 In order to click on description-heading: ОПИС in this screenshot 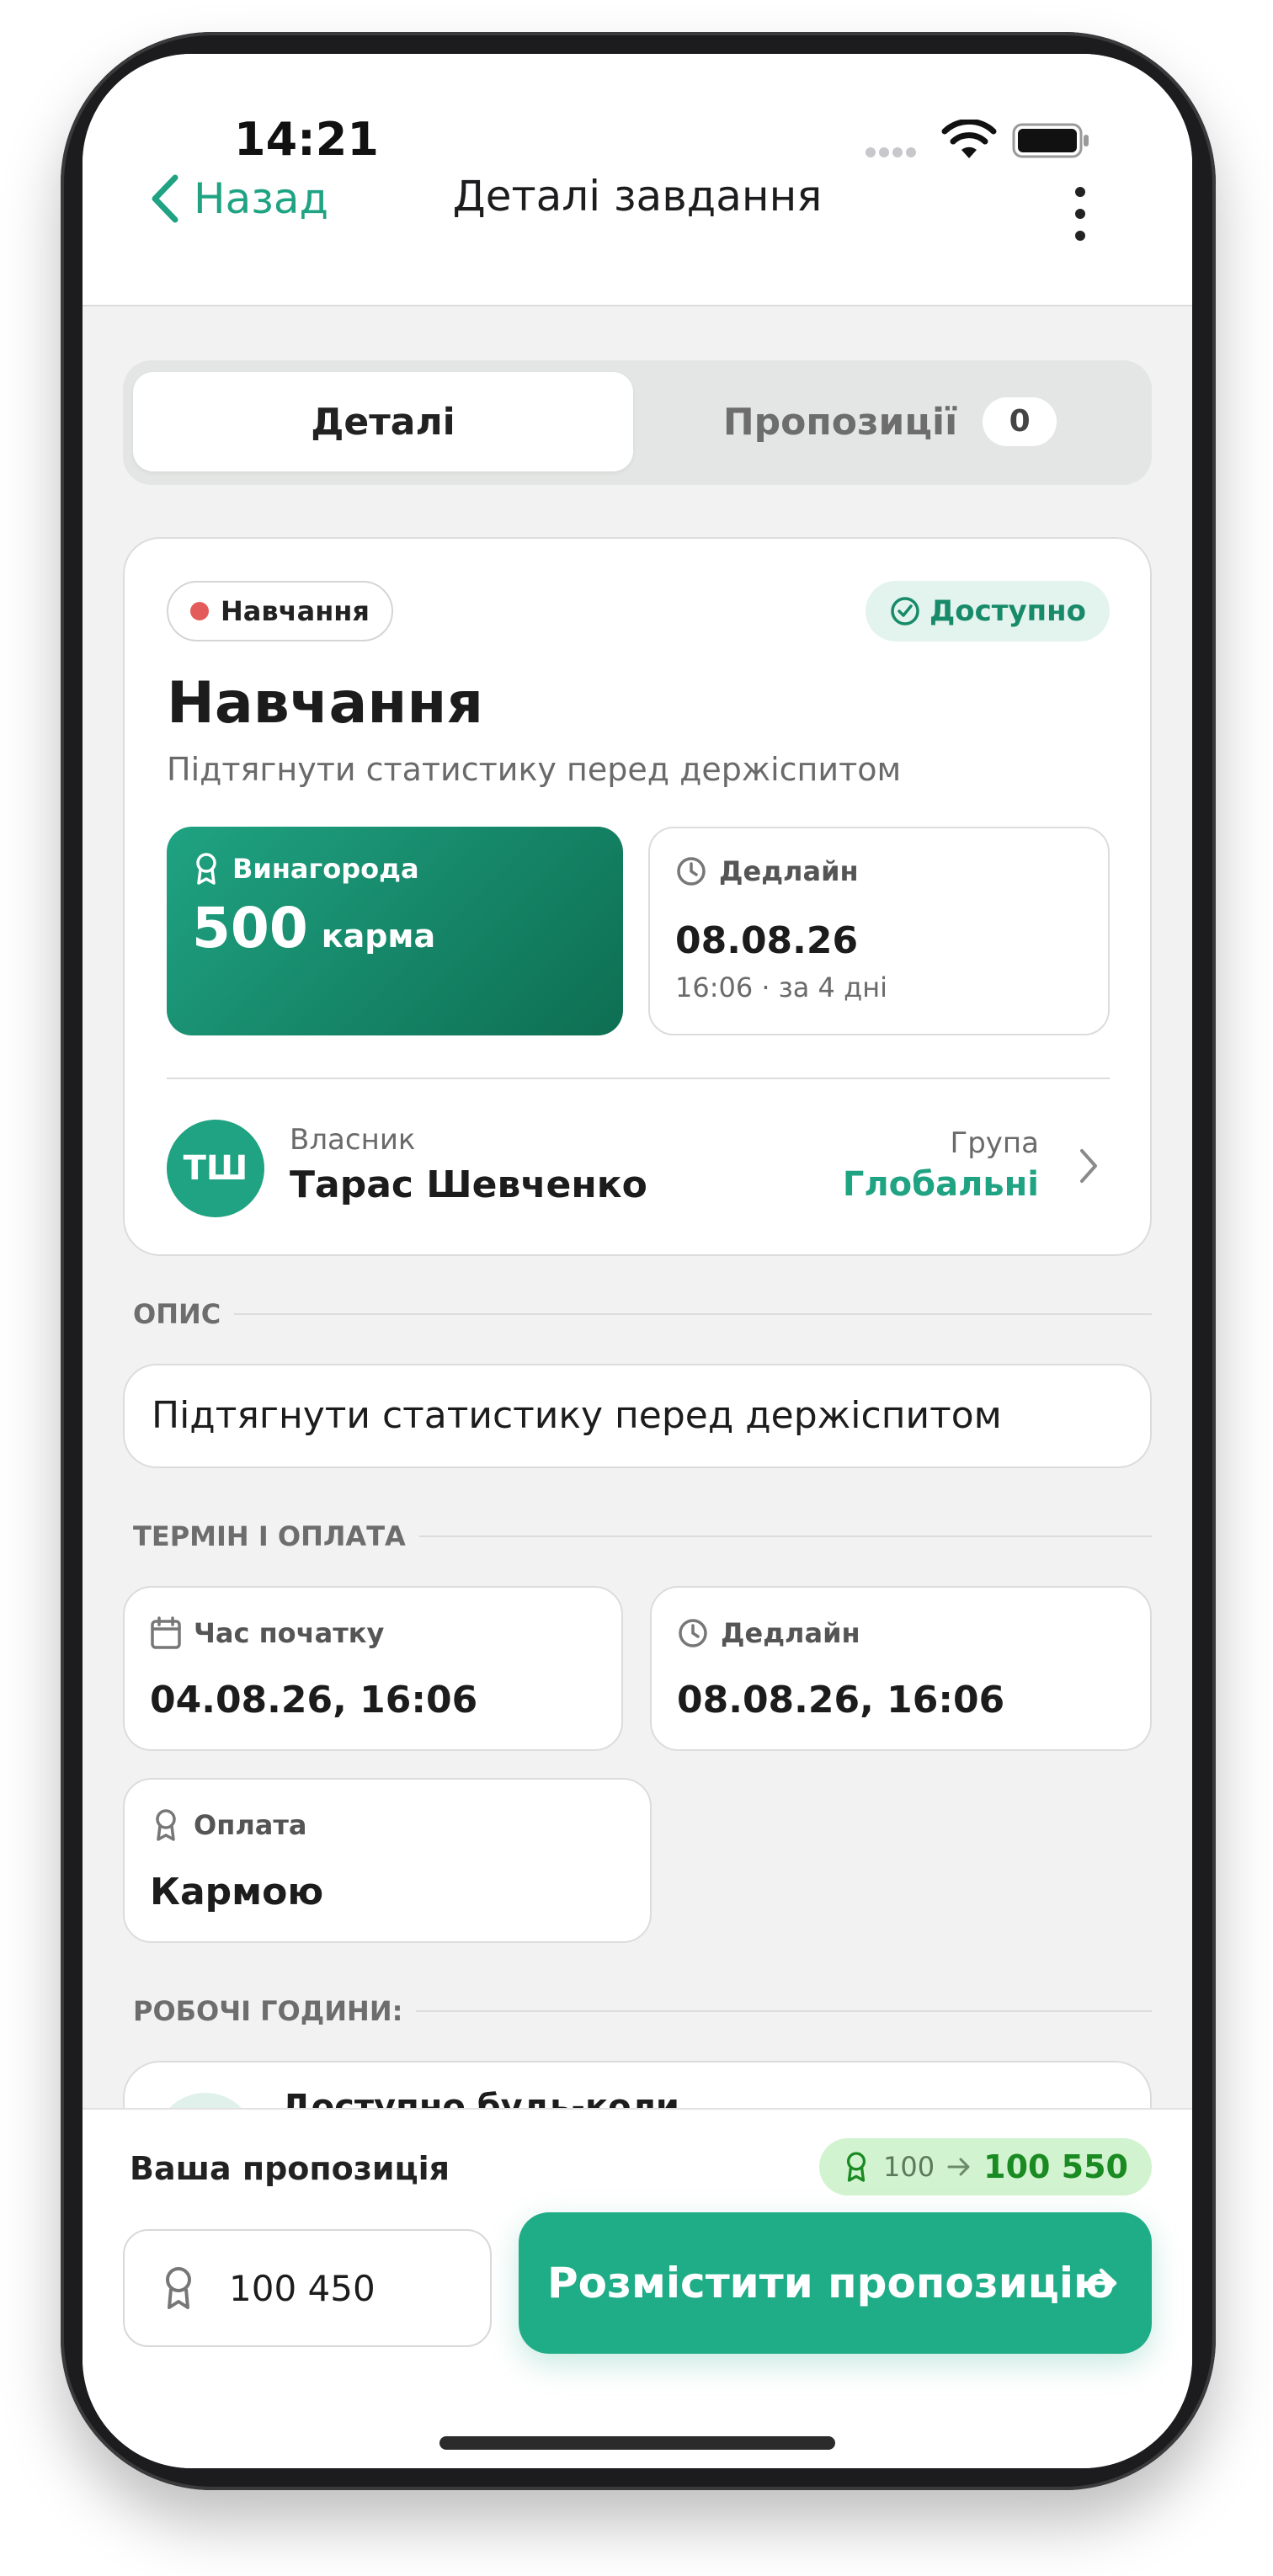, I will do `click(642, 1314)`.